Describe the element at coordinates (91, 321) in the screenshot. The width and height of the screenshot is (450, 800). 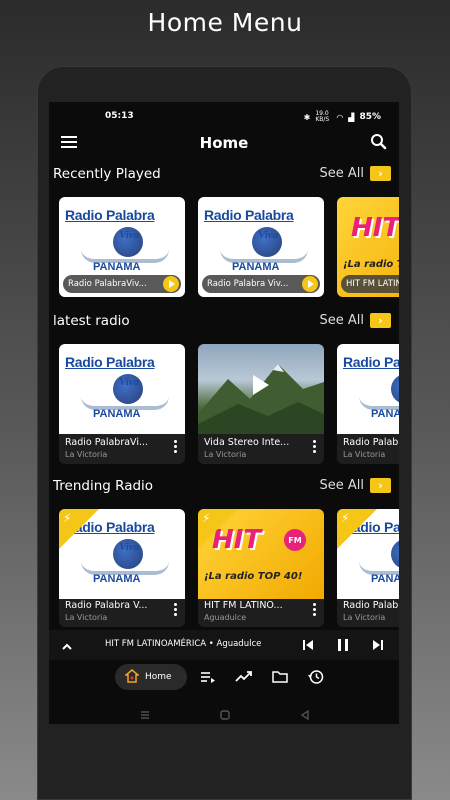
I see `section-title: latest radio` at that location.